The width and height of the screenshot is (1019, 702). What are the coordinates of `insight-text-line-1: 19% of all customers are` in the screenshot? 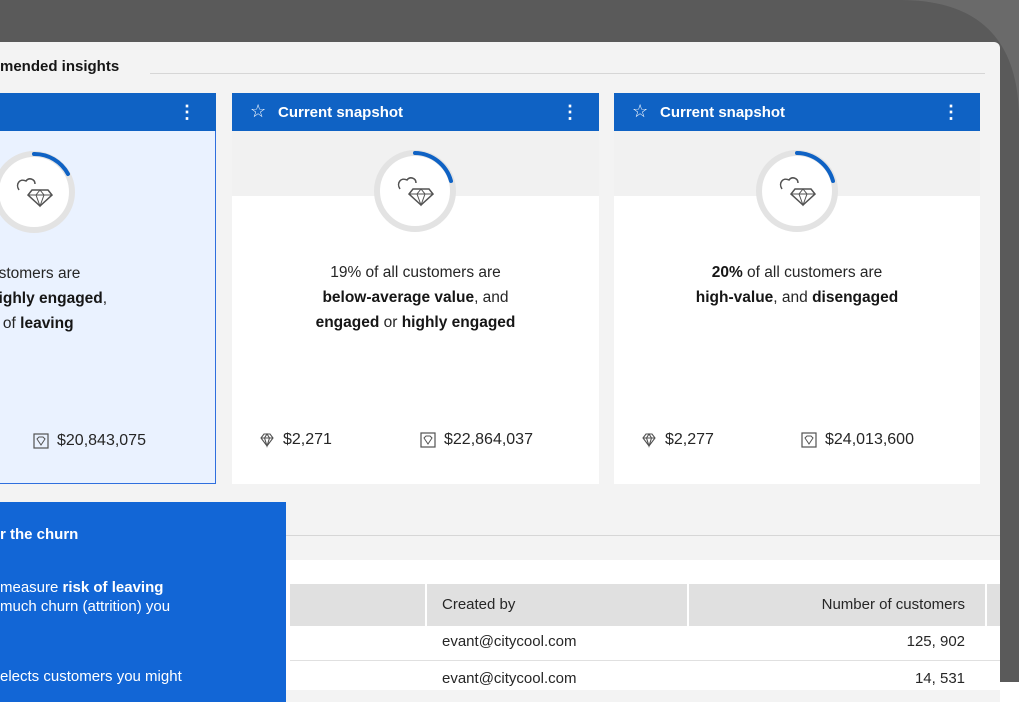 It's located at (415, 272).